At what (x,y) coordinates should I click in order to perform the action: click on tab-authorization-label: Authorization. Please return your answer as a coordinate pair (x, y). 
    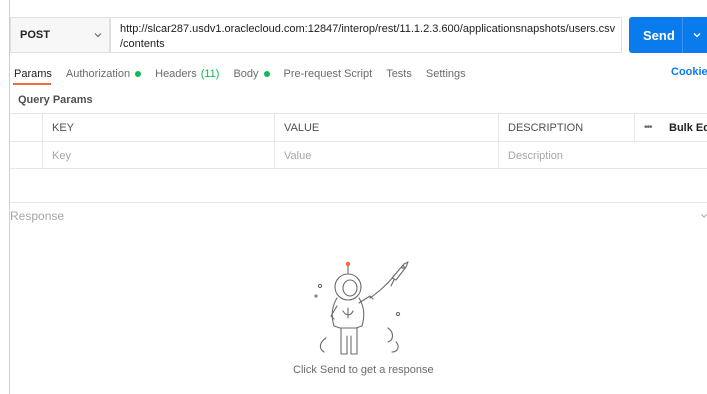
    Looking at the image, I should click on (98, 74).